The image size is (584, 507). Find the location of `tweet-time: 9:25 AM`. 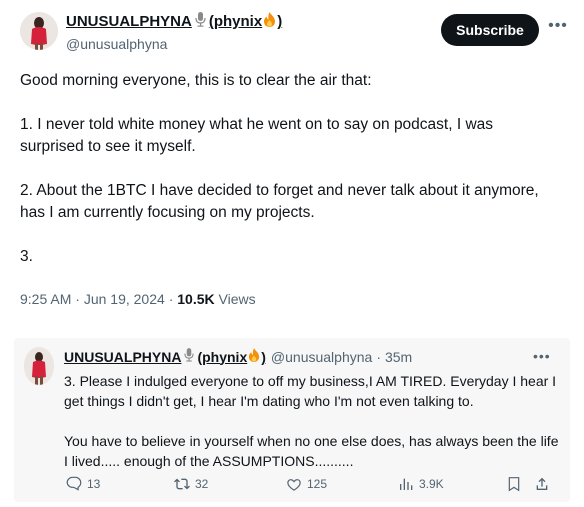

tweet-time: 9:25 AM is located at coordinates (45, 299).